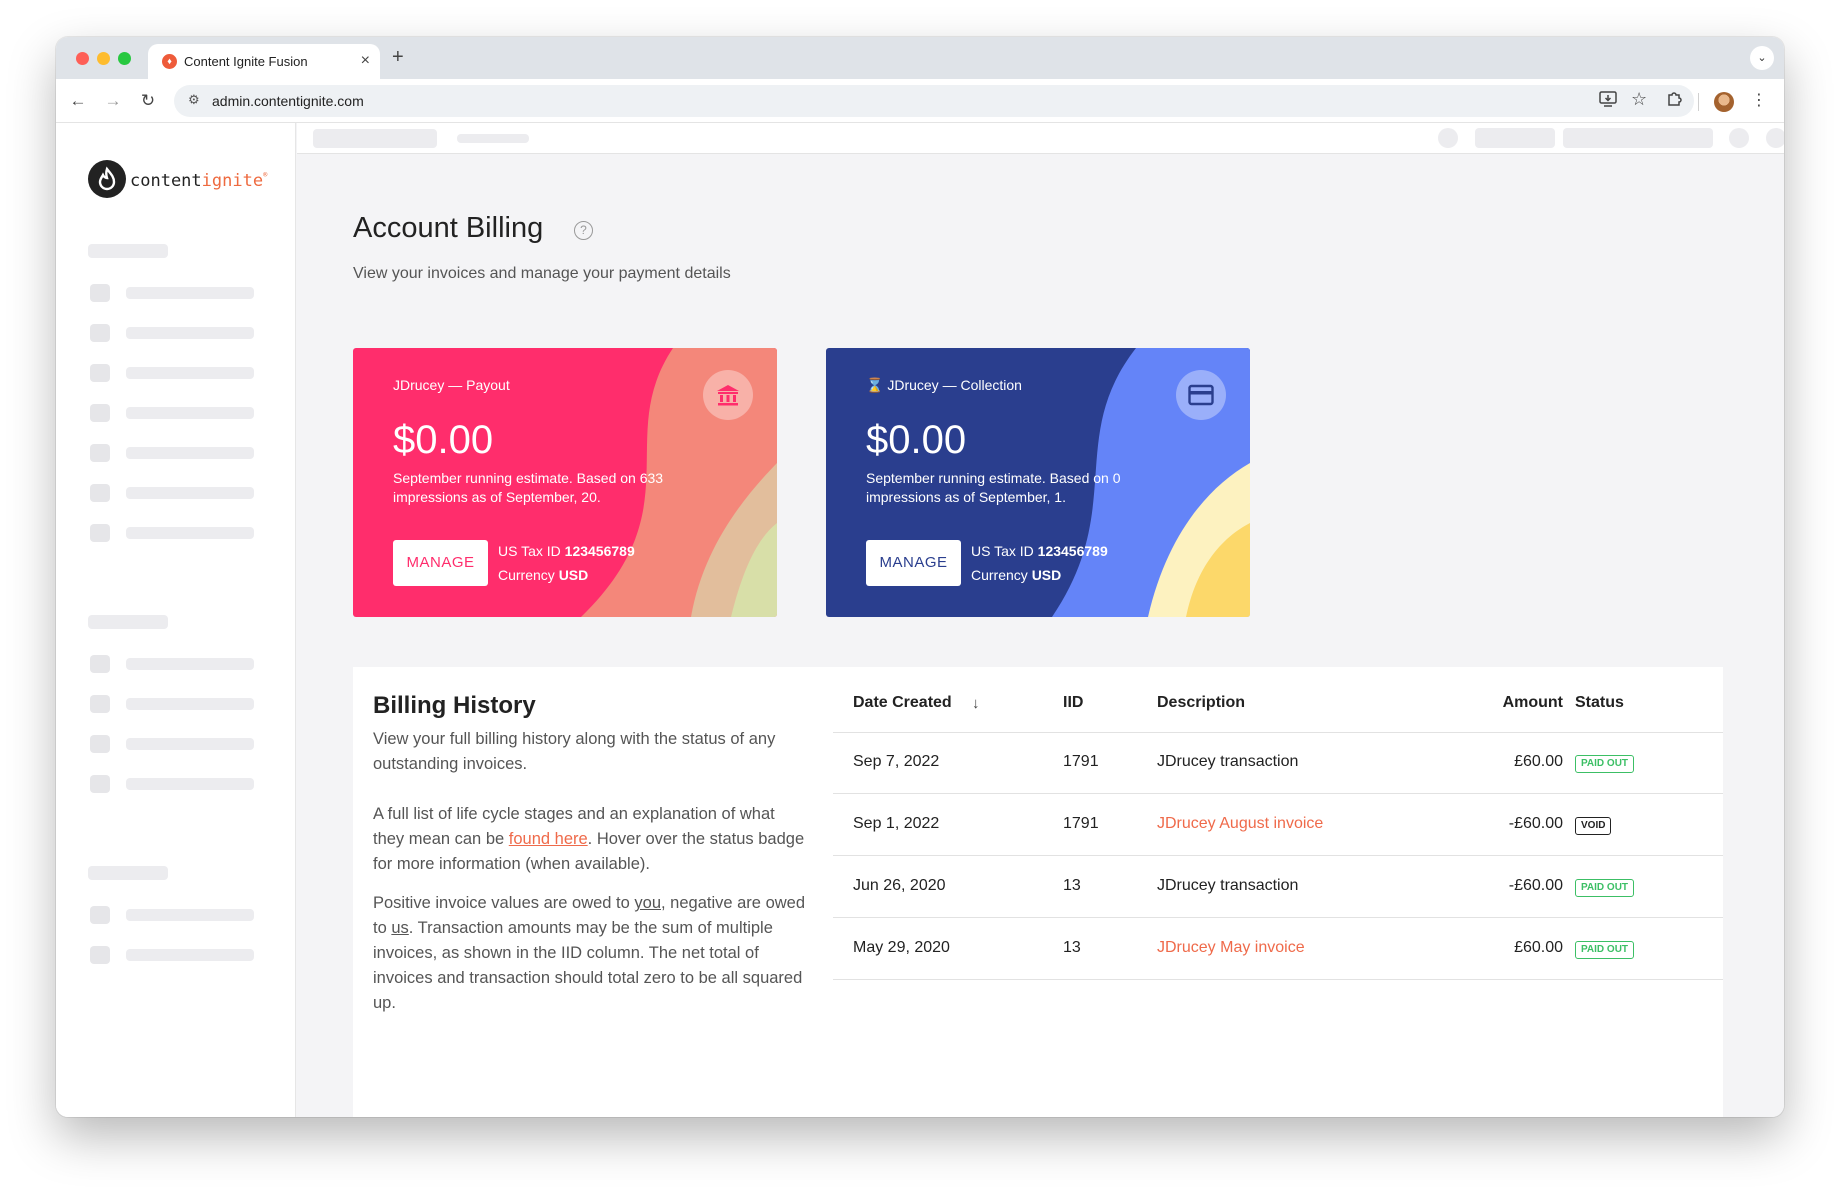  Describe the element at coordinates (246, 61) in the screenshot. I see `tab-title: Content Ignite Fusion` at that location.